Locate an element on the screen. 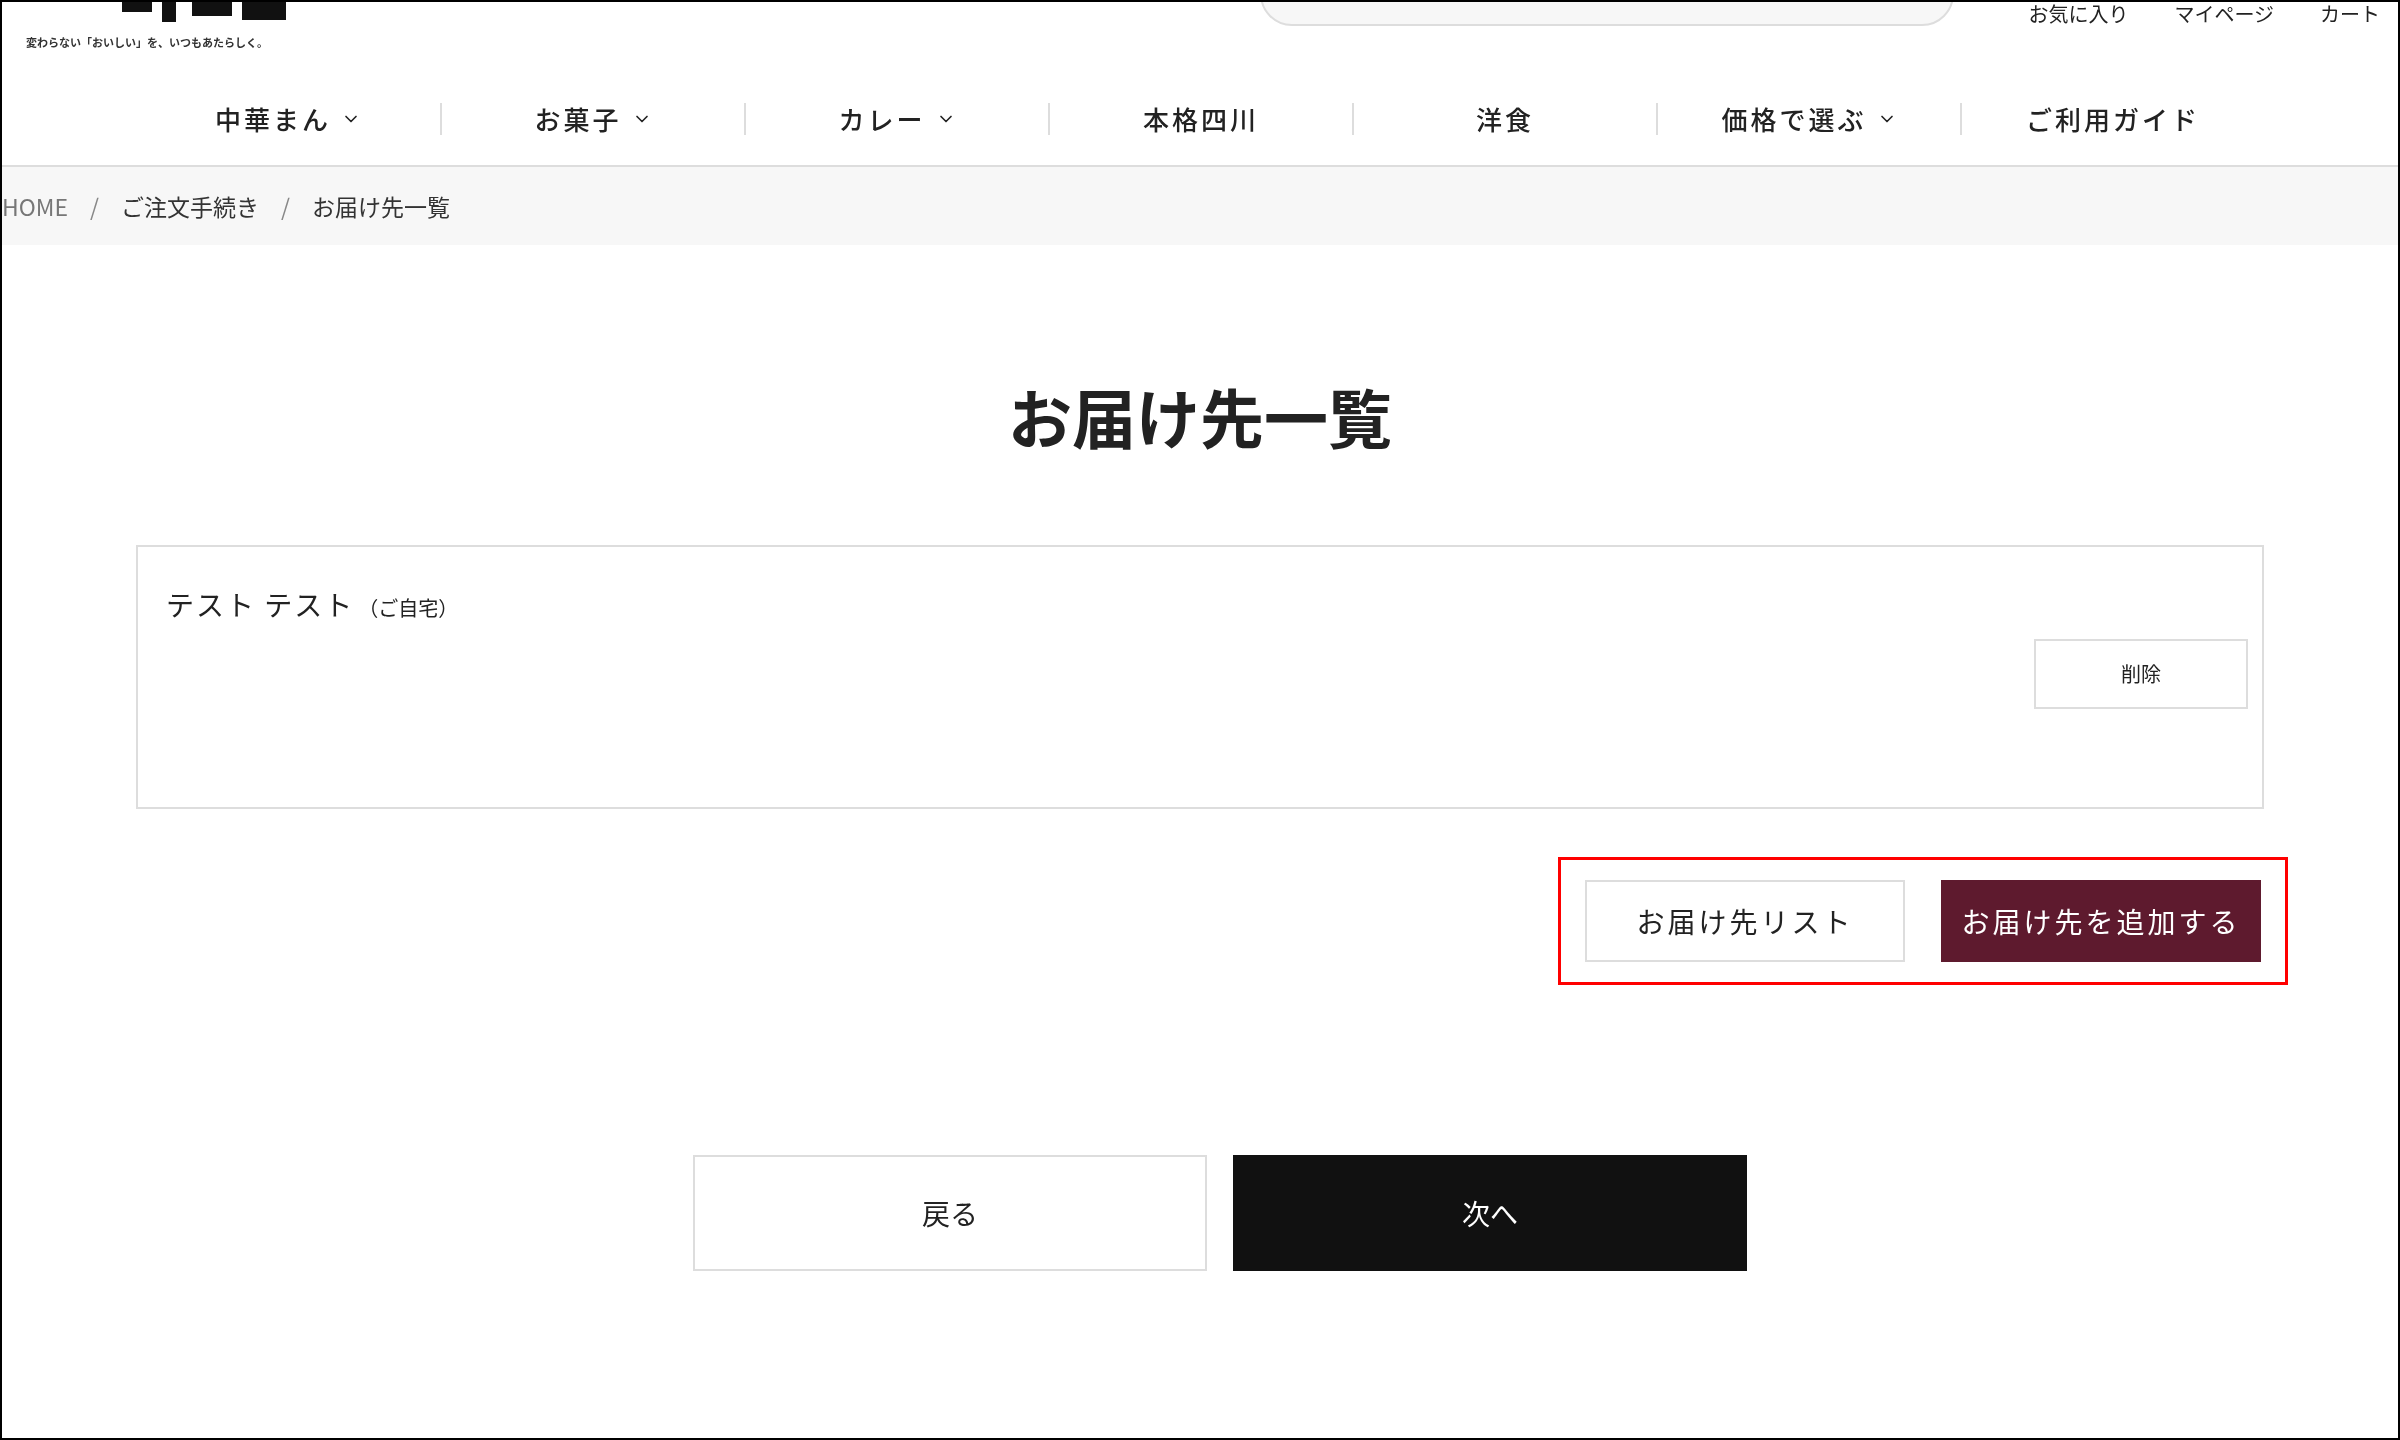 This screenshot has width=2400, height=1440. address-list-button: お届け先リスト is located at coordinates (1745, 921).